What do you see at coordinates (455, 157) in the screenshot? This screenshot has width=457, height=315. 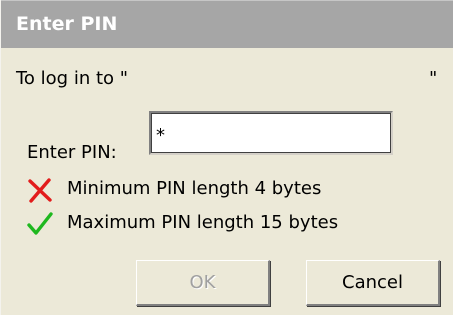 I see `window-edge` at bounding box center [455, 157].